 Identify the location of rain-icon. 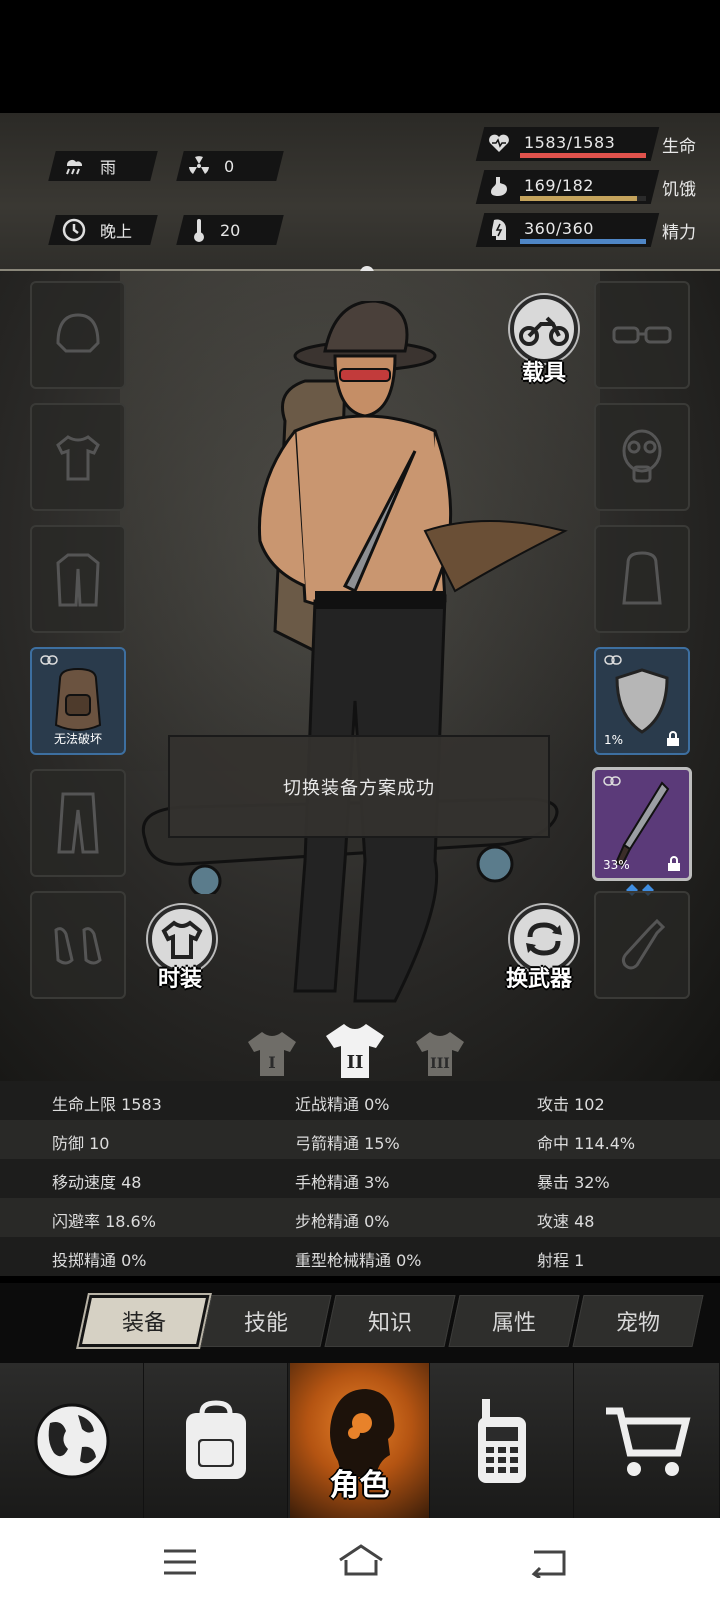
(74, 167).